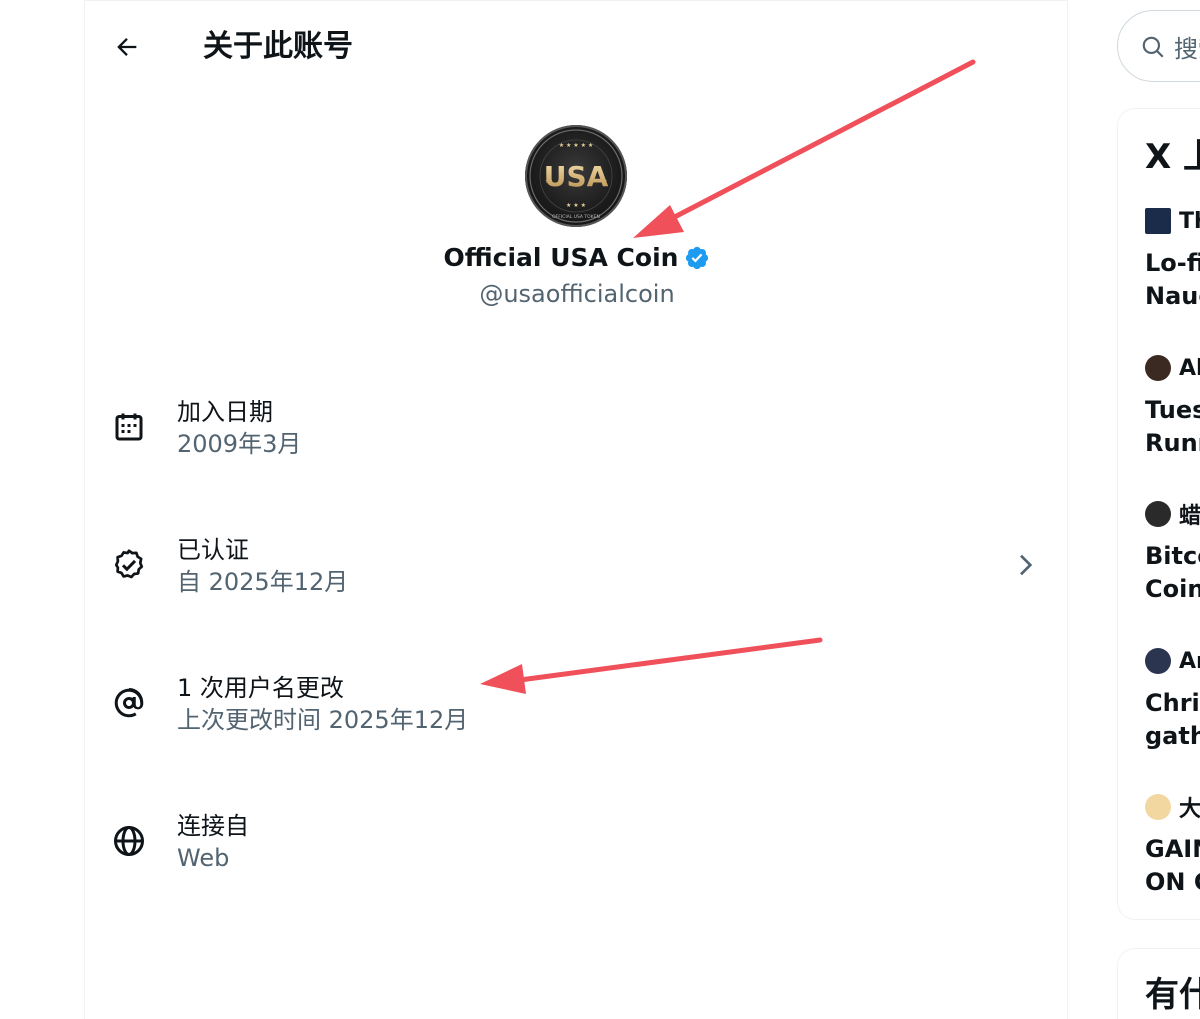  What do you see at coordinates (1172, 410) in the screenshot?
I see `trend-text: Tues` at bounding box center [1172, 410].